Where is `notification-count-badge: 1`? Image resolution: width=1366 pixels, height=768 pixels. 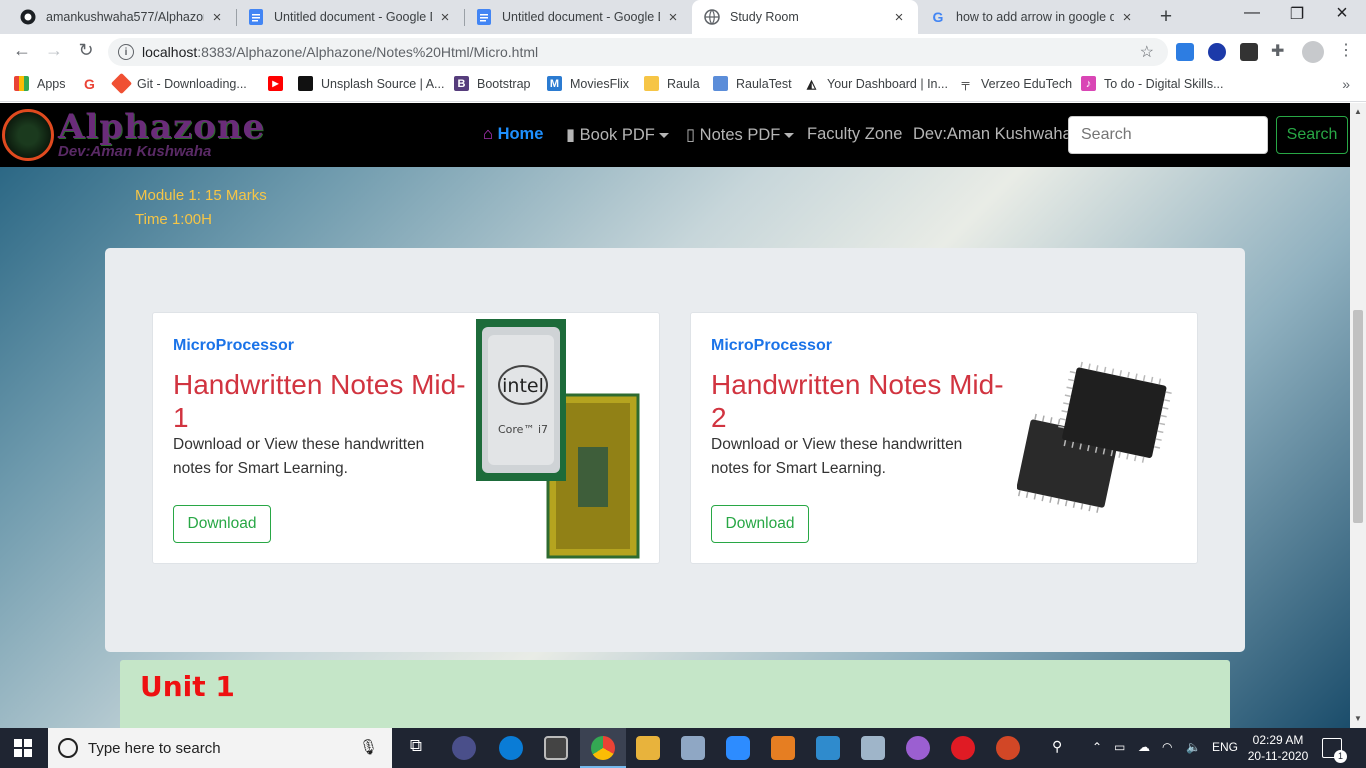 notification-count-badge: 1 is located at coordinates (1340, 756).